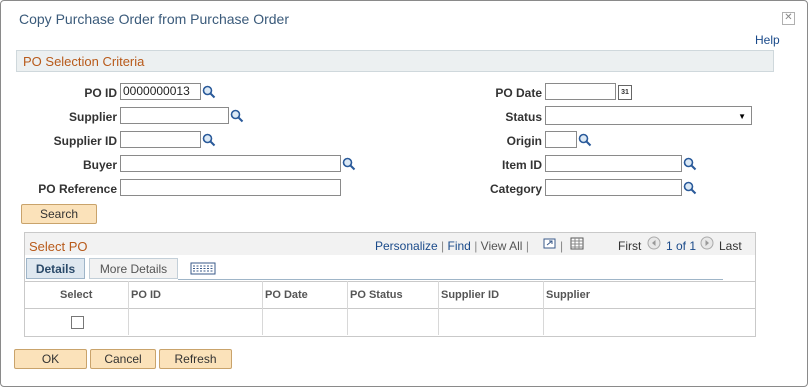  What do you see at coordinates (349, 164) in the screenshot?
I see `buyer-lookup-icon` at bounding box center [349, 164].